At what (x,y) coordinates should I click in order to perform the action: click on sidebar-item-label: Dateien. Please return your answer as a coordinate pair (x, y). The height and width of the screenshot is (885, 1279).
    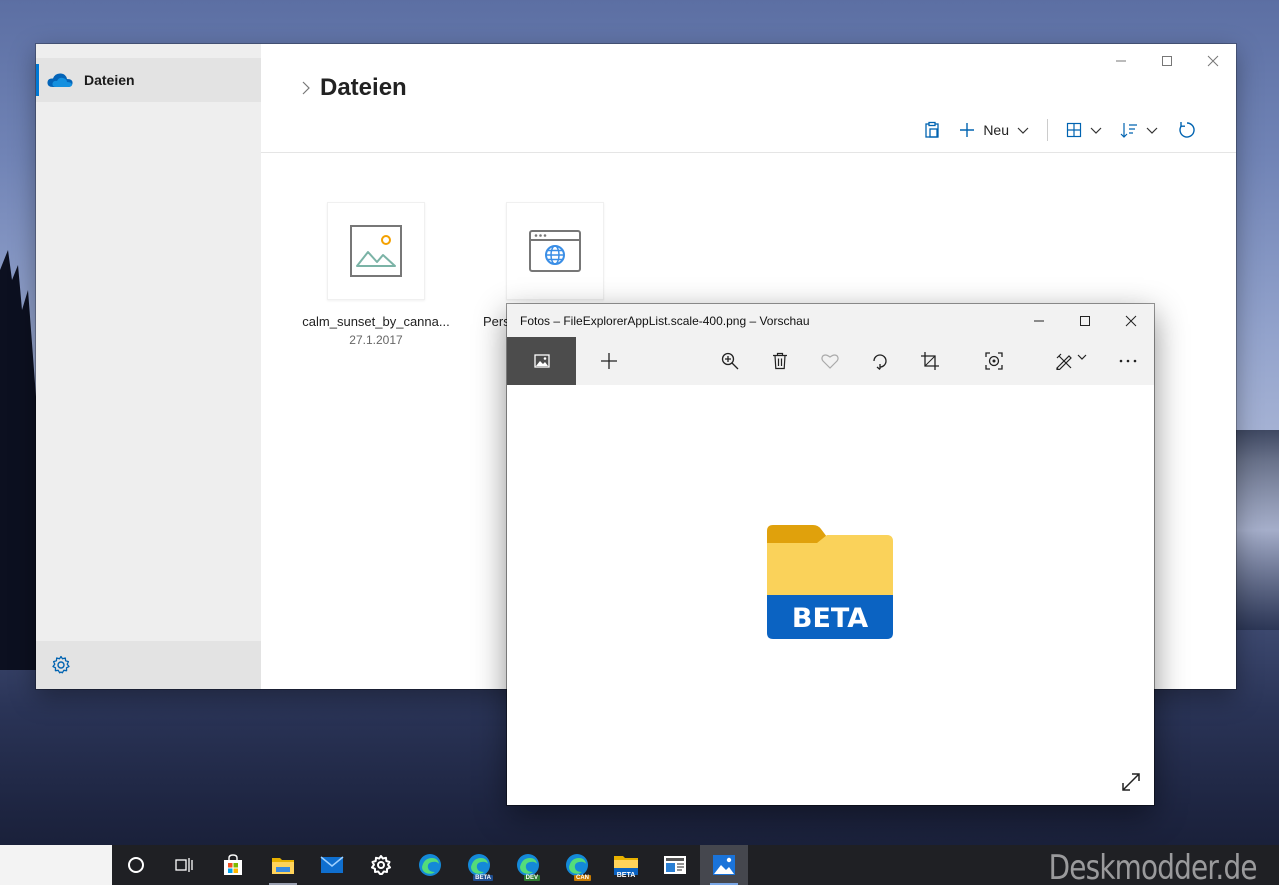
    Looking at the image, I should click on (109, 80).